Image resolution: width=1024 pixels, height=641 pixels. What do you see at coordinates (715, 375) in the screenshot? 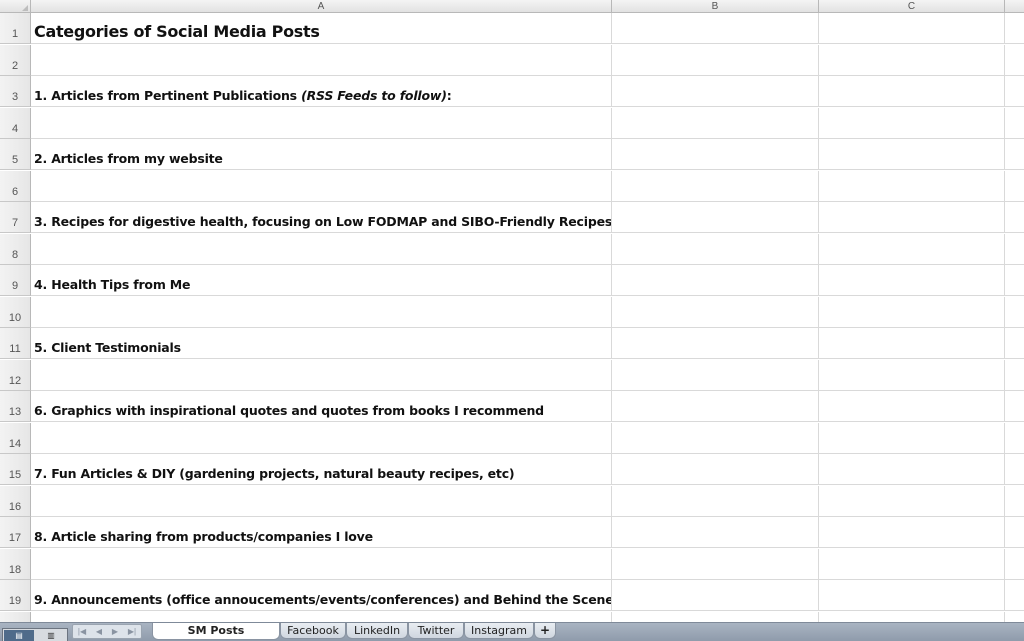
I see `cell-b12` at bounding box center [715, 375].